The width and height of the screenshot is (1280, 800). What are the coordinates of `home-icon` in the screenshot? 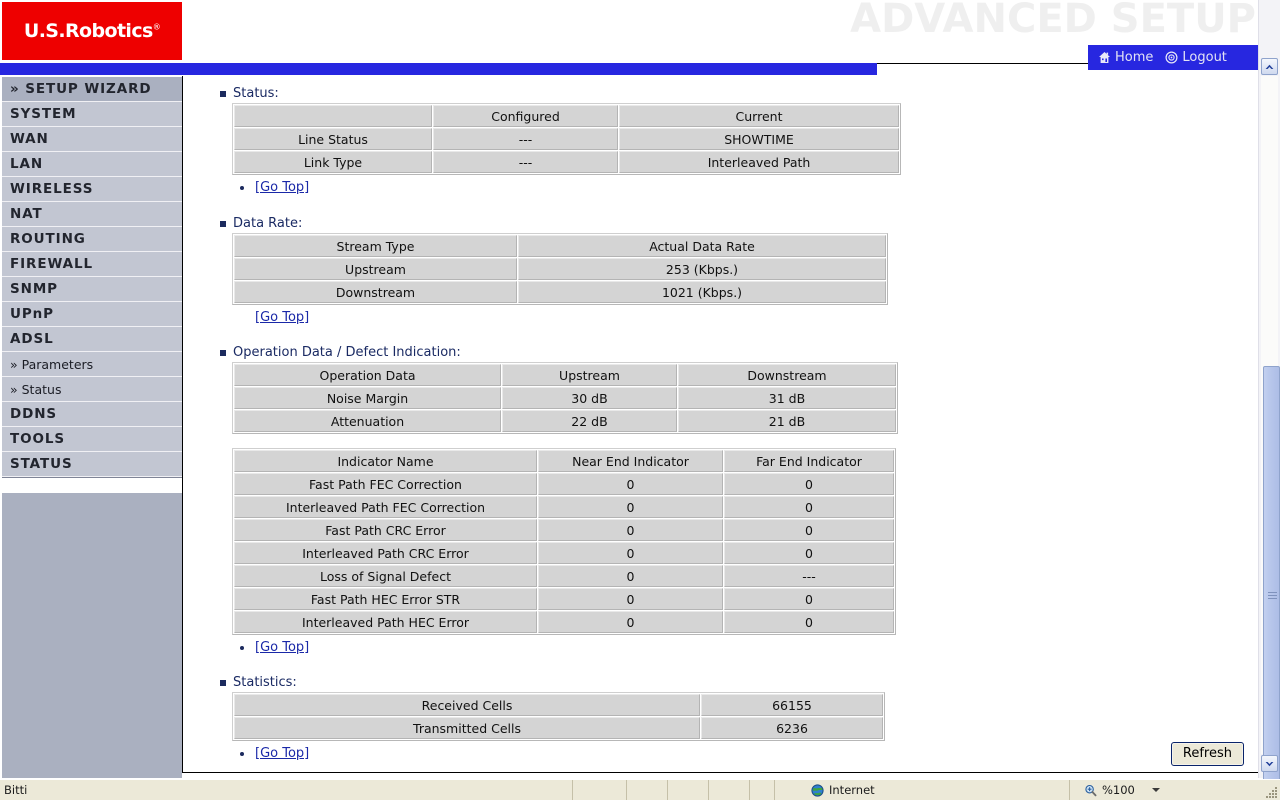 It's located at (1104, 57).